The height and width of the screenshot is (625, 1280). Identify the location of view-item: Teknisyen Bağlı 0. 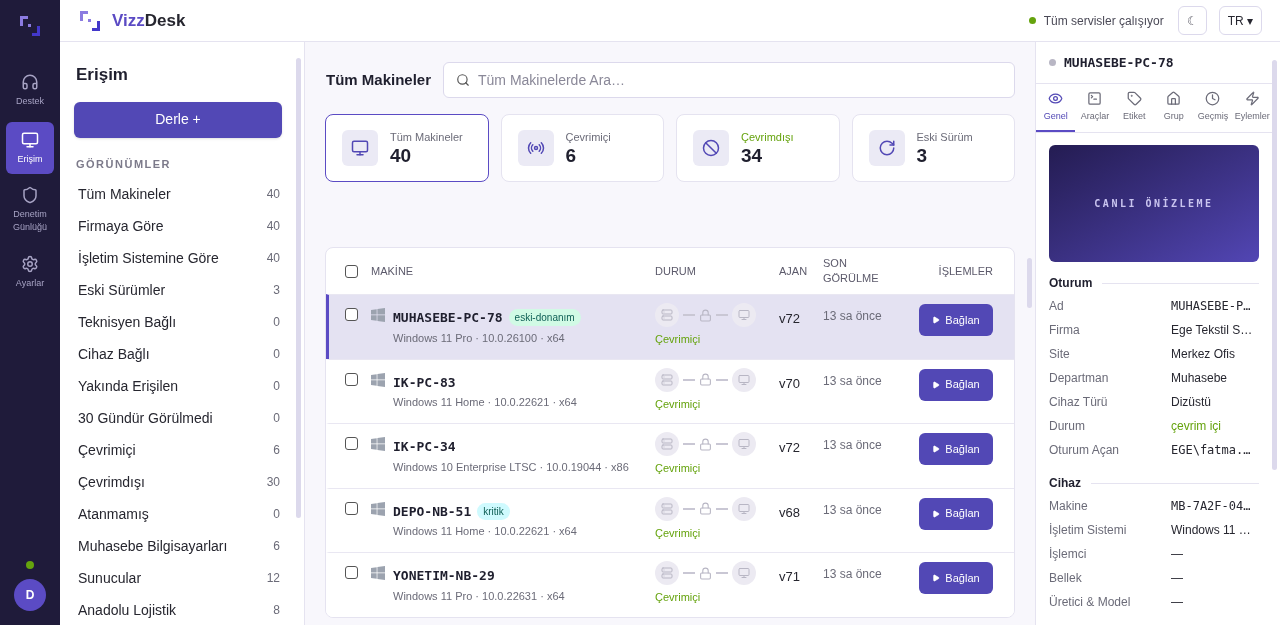
(178, 322).